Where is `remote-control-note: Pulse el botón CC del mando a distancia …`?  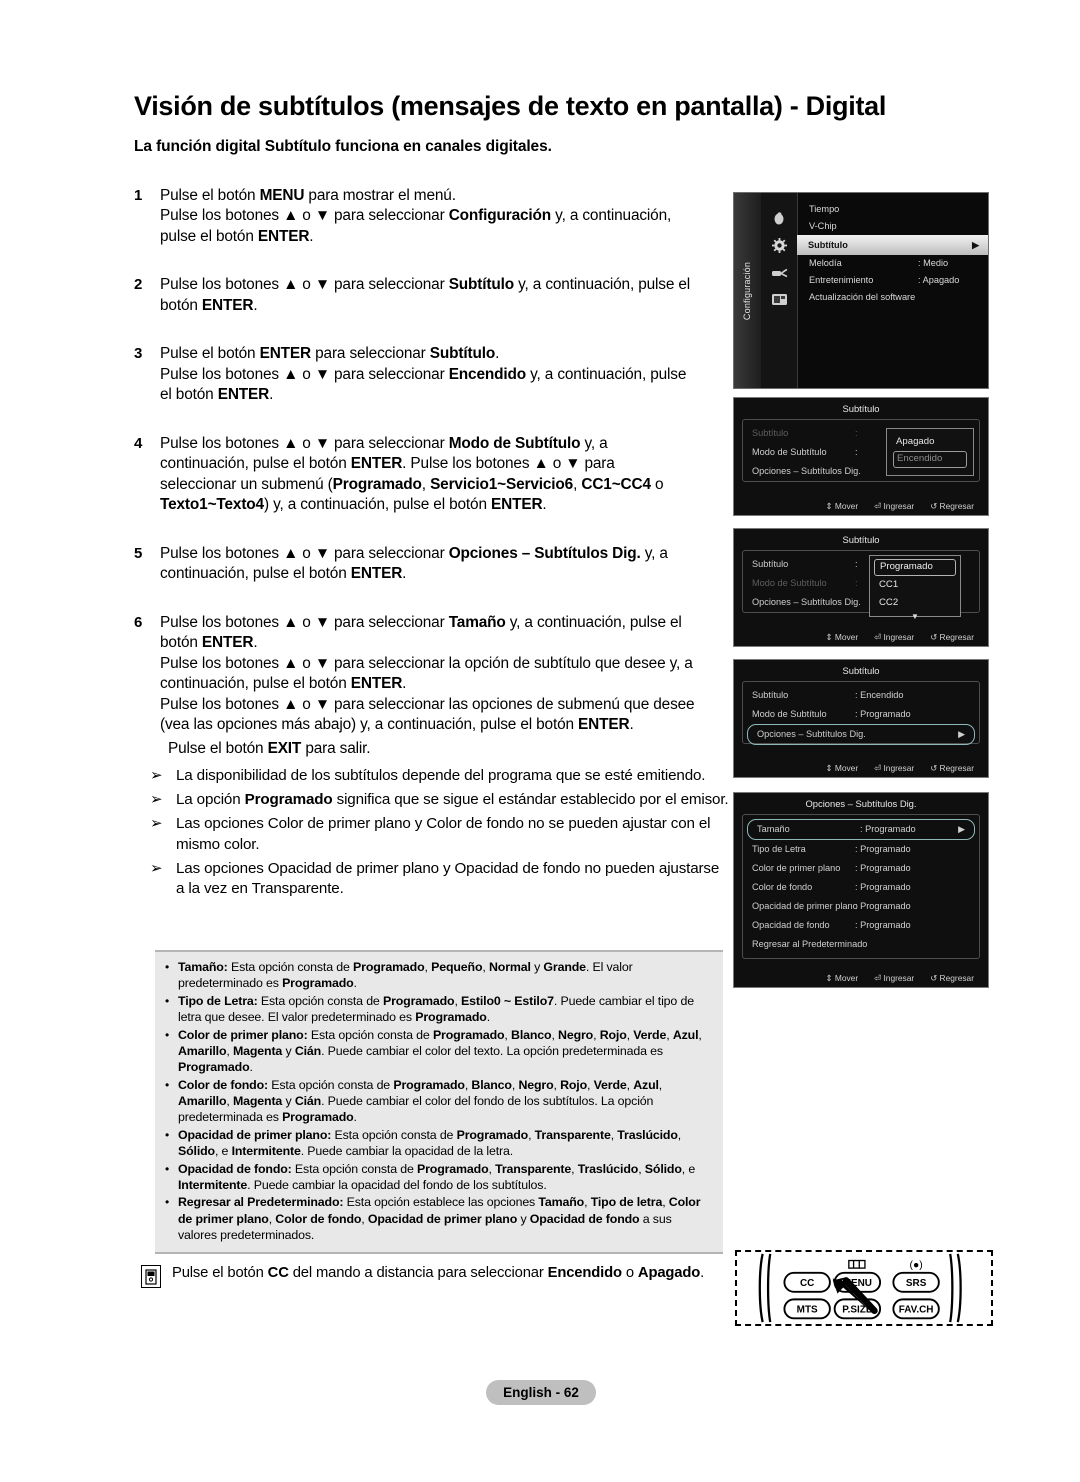
remote-control-note: Pulse el botón CC del mando a distancia … is located at coordinates (438, 1273).